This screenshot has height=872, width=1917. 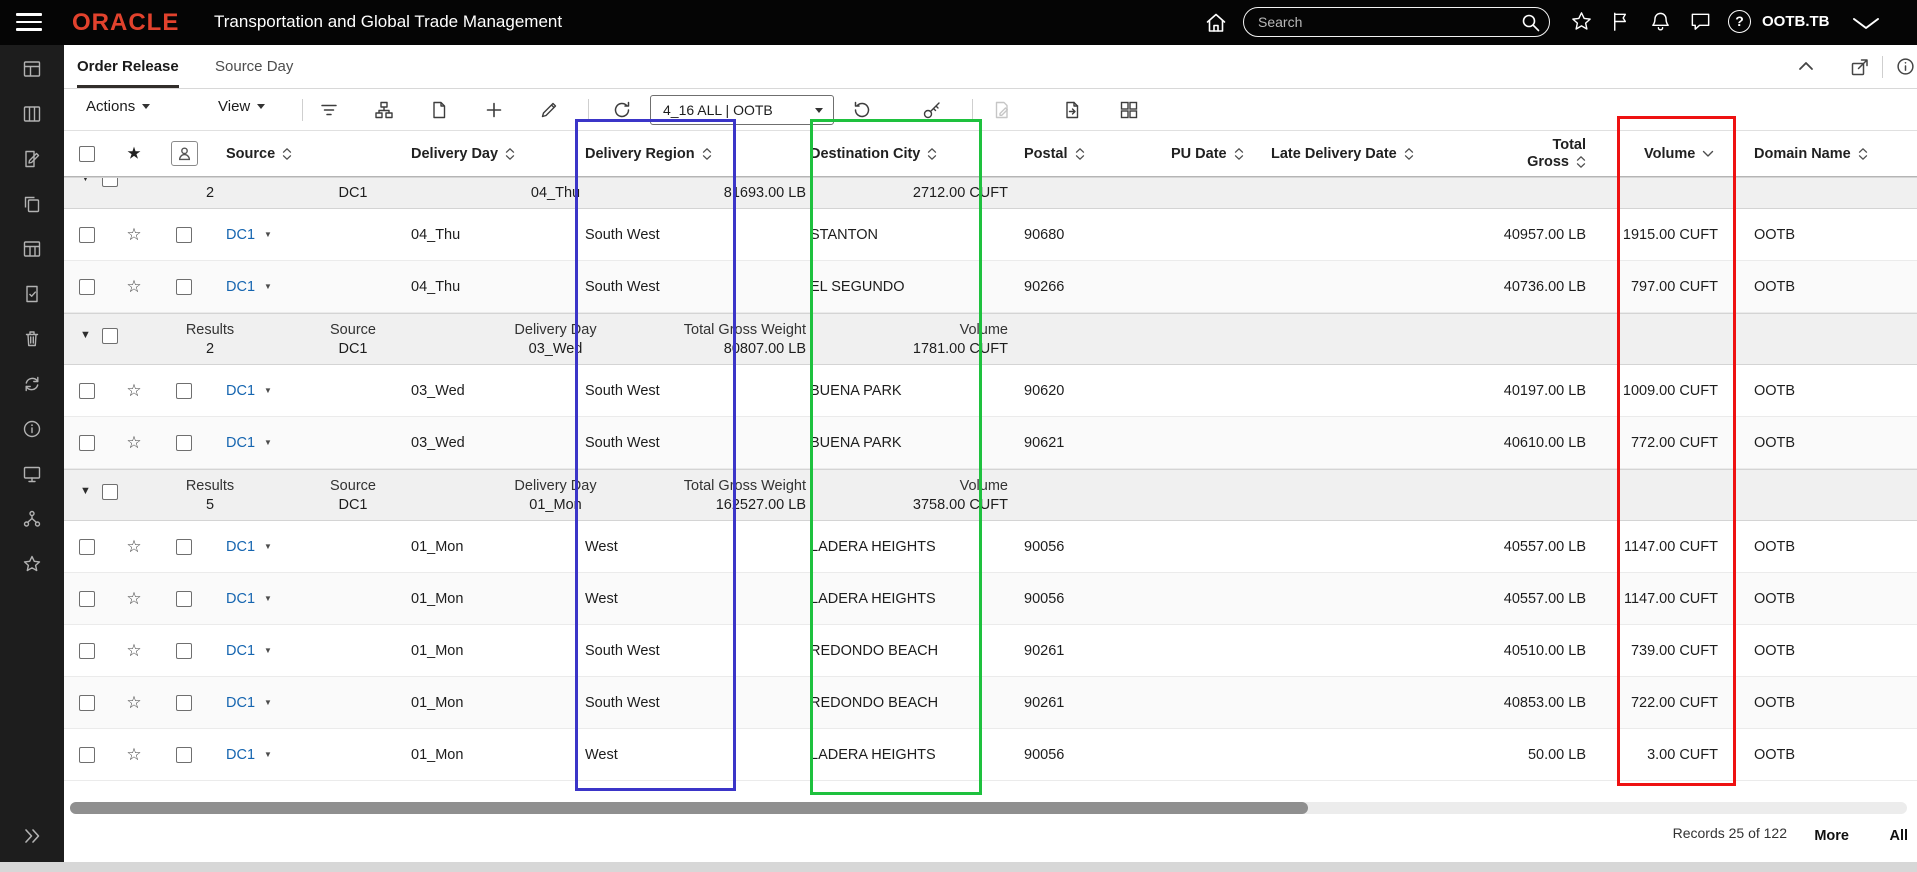 I want to click on tab-source-day: Source Day, so click(x=254, y=66).